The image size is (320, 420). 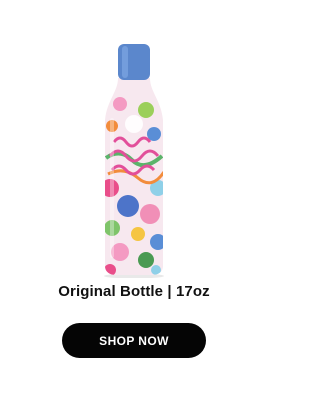 What do you see at coordinates (134, 340) in the screenshot?
I see `shop-now-button: SHOP NOW` at bounding box center [134, 340].